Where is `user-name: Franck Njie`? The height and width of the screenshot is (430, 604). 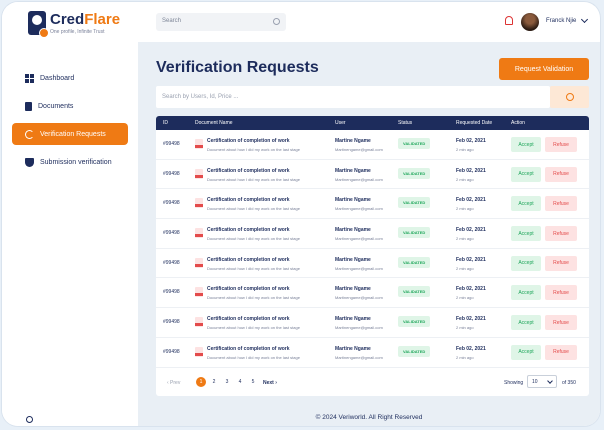
user-name: Franck Njie is located at coordinates (561, 21).